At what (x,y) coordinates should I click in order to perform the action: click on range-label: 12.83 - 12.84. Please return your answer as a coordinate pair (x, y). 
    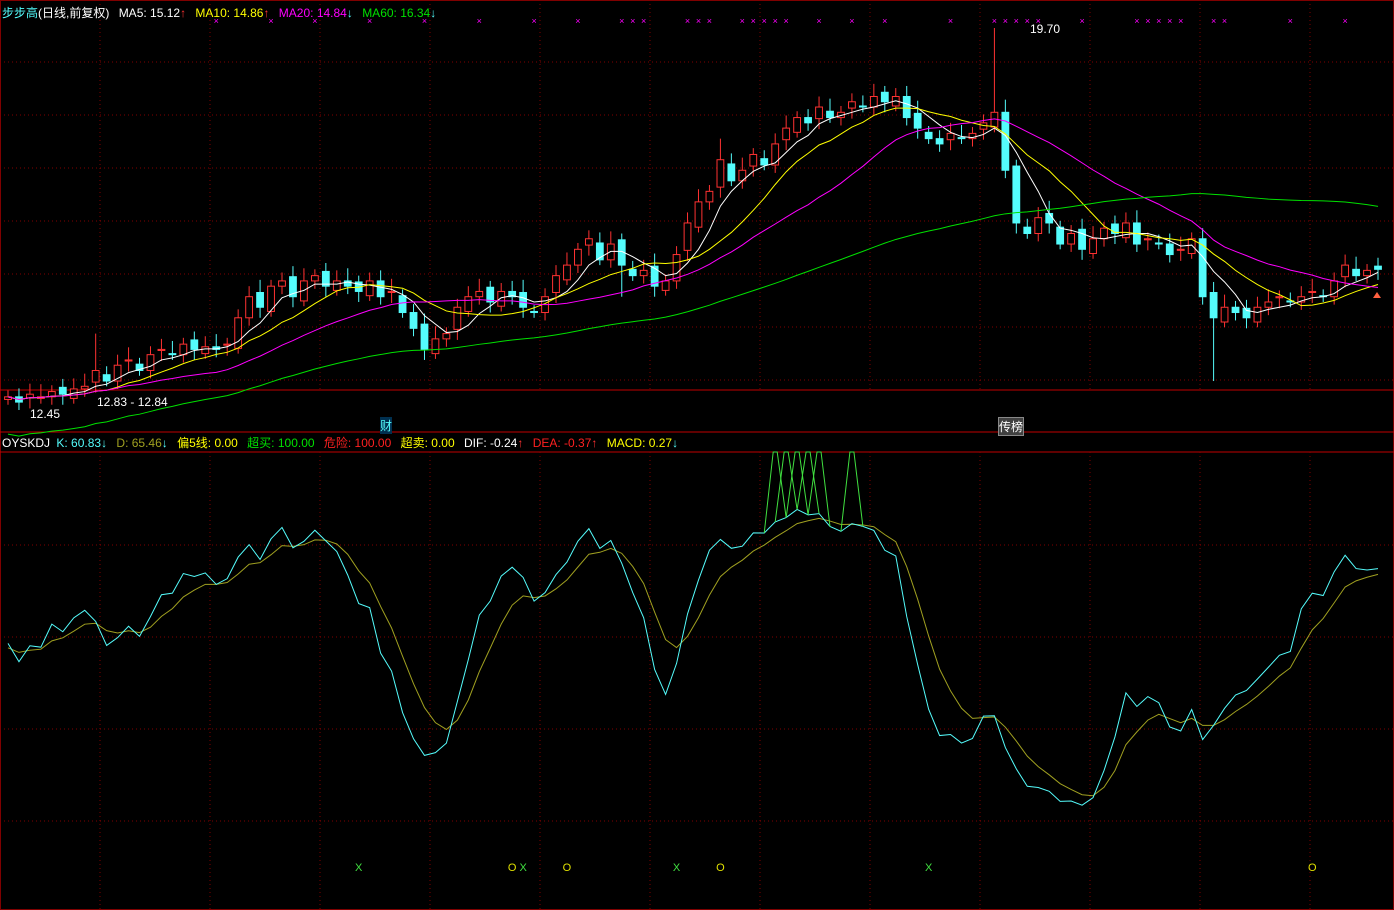
    Looking at the image, I should click on (132, 402).